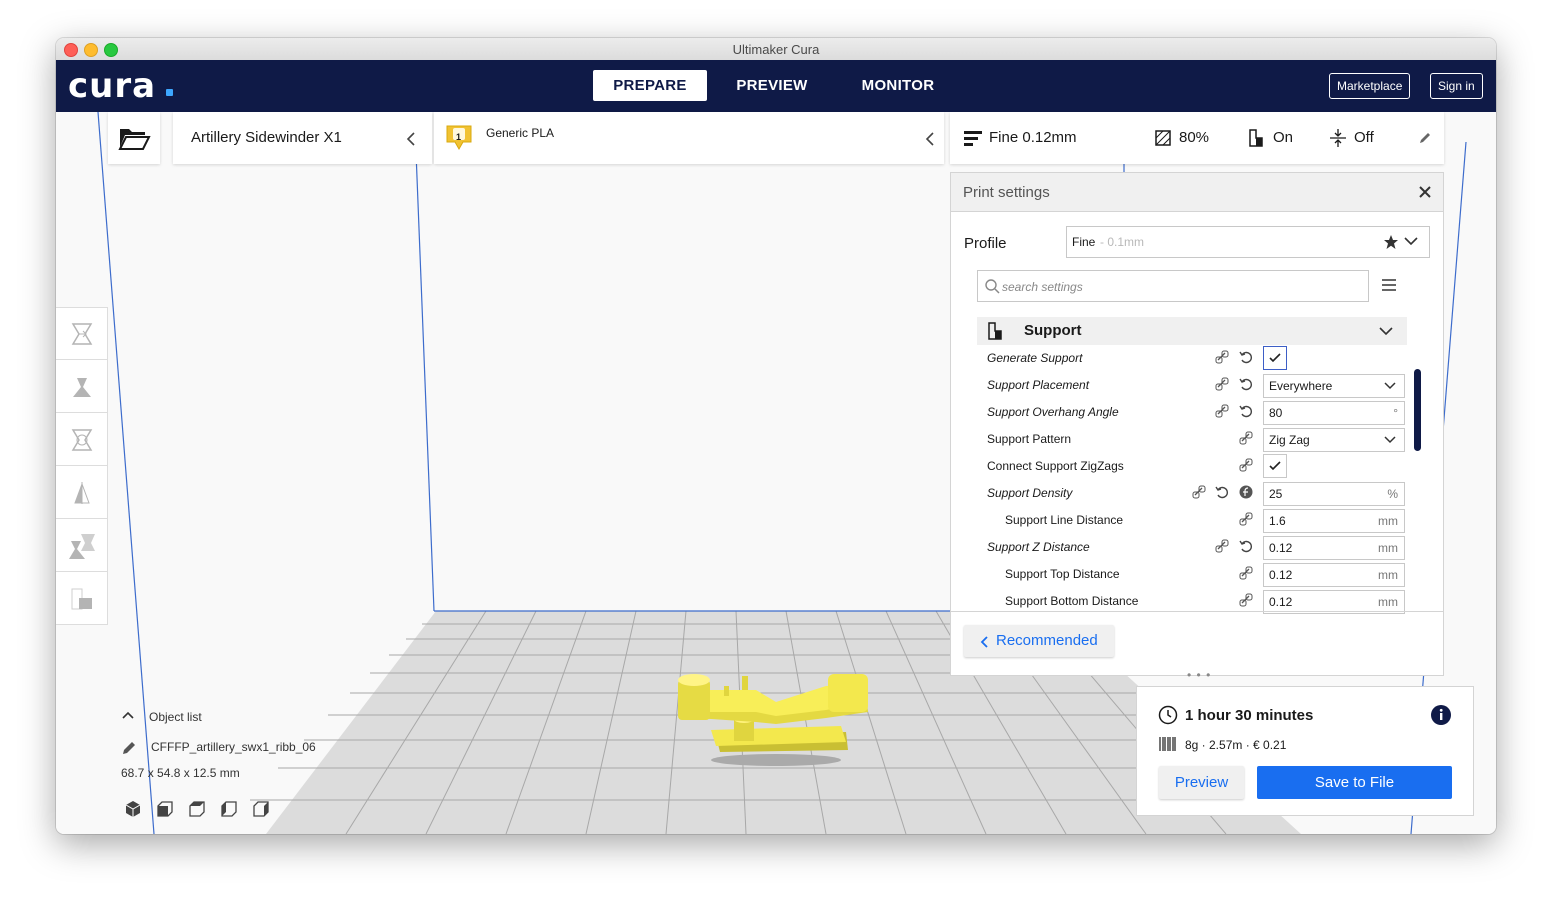 The image size is (1552, 909). Describe the element at coordinates (1248, 242) in the screenshot. I see `profile-dropdown: Fine - 0.1mm` at that location.